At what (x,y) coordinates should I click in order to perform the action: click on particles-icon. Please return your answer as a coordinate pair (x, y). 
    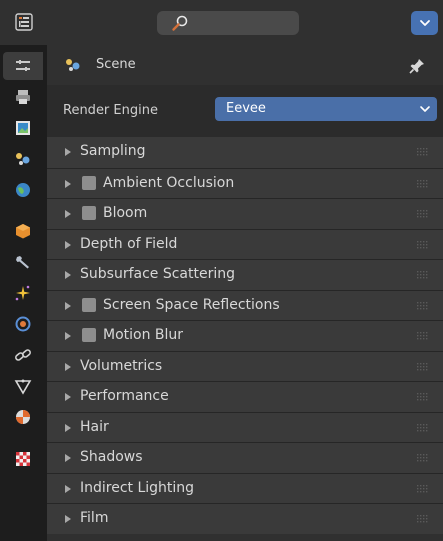
    Looking at the image, I should click on (22, 293).